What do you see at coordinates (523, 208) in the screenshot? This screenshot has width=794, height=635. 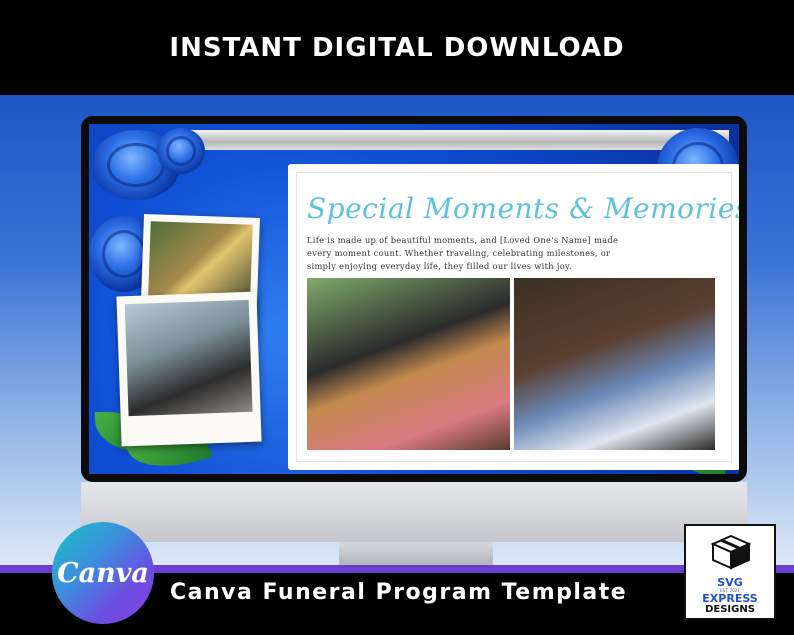 I see `card-title: Special Moments & Memories` at bounding box center [523, 208].